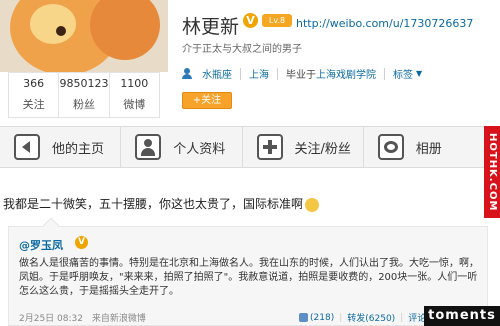  I want to click on tab-label: 关注/粉丝, so click(322, 149).